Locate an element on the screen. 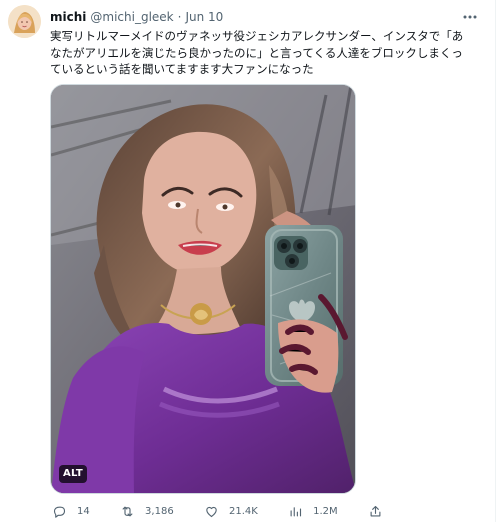 This screenshot has height=522, width=496. share-icon is located at coordinates (375, 510).